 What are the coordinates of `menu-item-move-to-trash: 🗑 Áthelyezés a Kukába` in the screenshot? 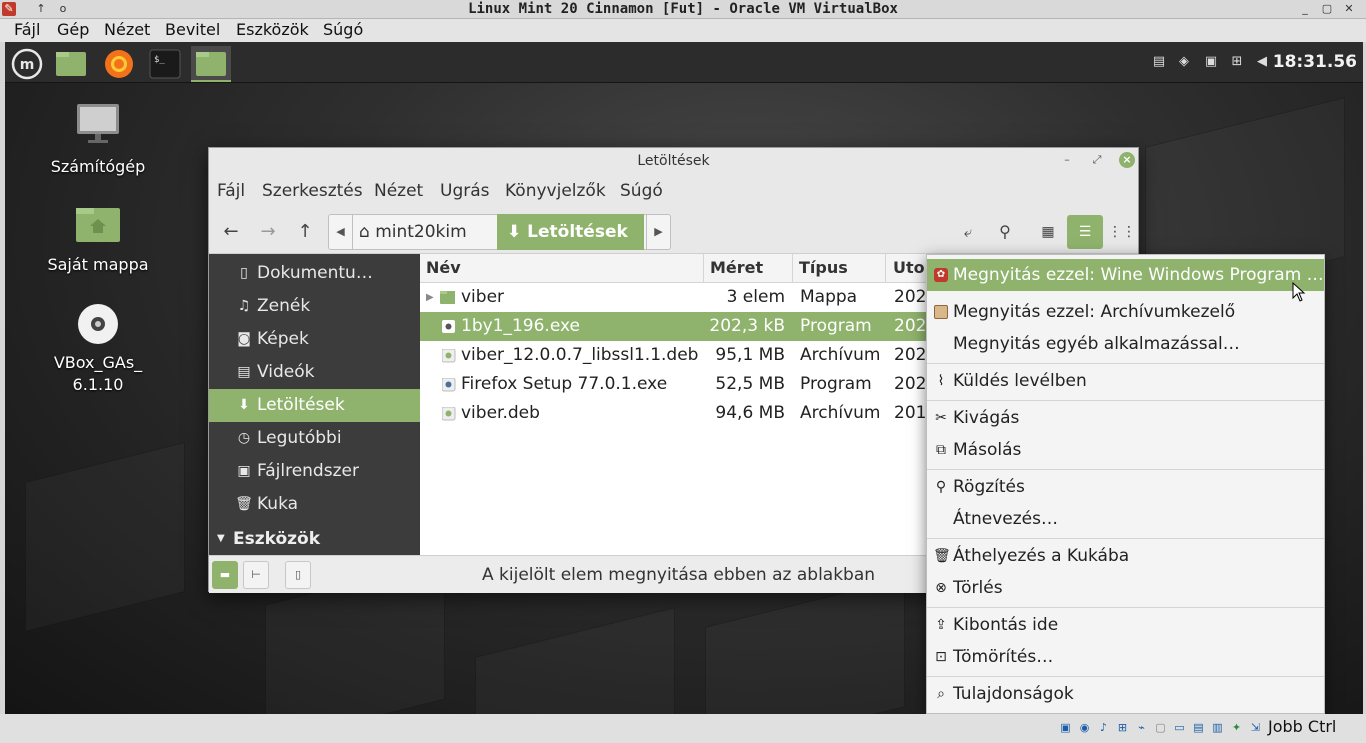 It's located at (1125, 556).